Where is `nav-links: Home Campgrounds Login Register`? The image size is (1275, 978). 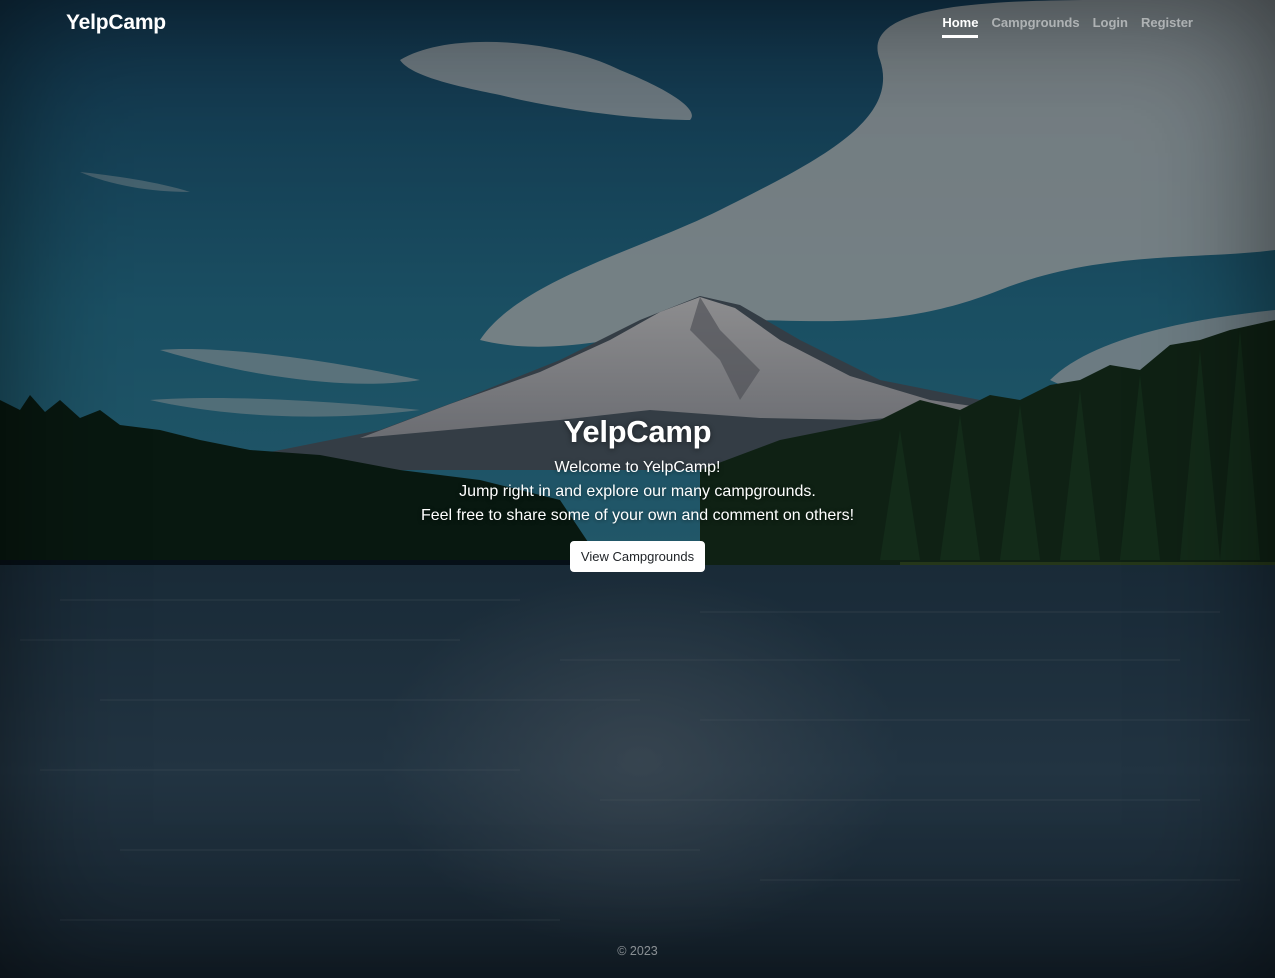
nav-links: Home Campgrounds Login Register is located at coordinates (1067, 23).